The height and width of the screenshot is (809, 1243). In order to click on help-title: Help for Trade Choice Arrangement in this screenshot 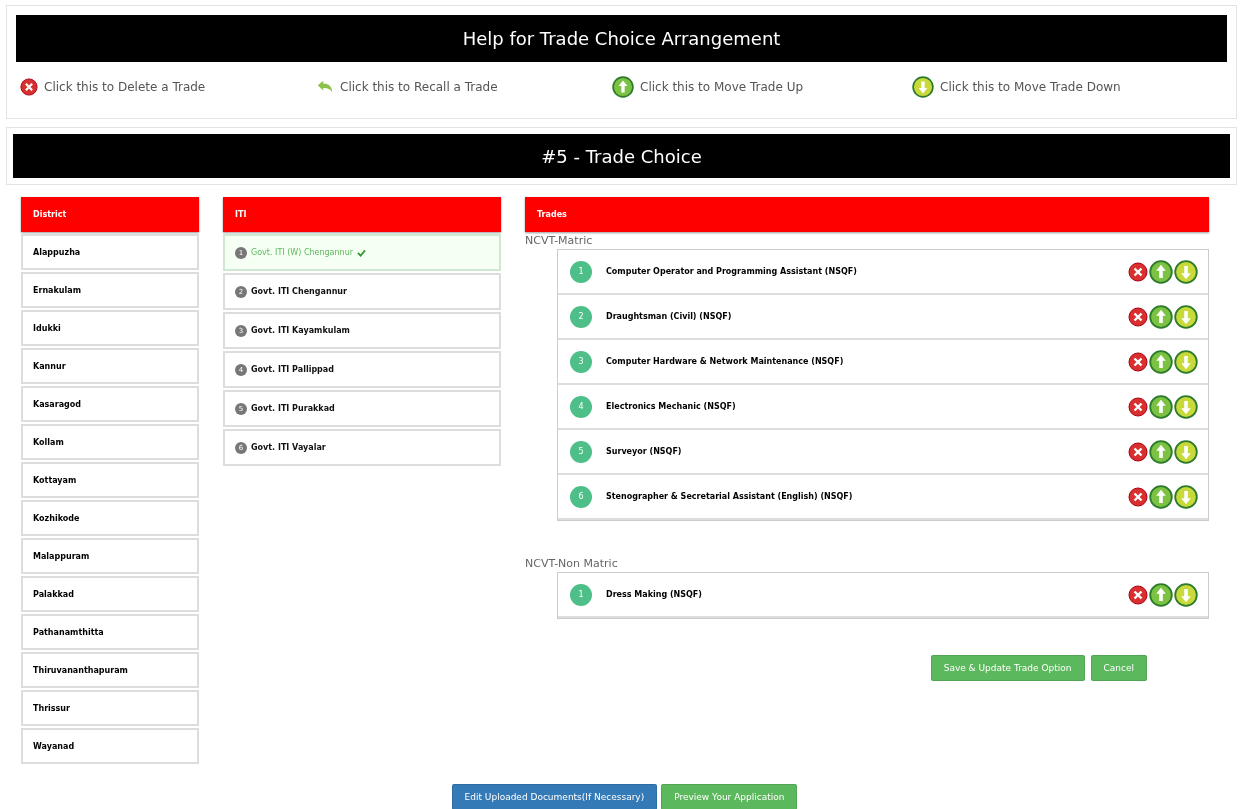, I will do `click(621, 38)`.